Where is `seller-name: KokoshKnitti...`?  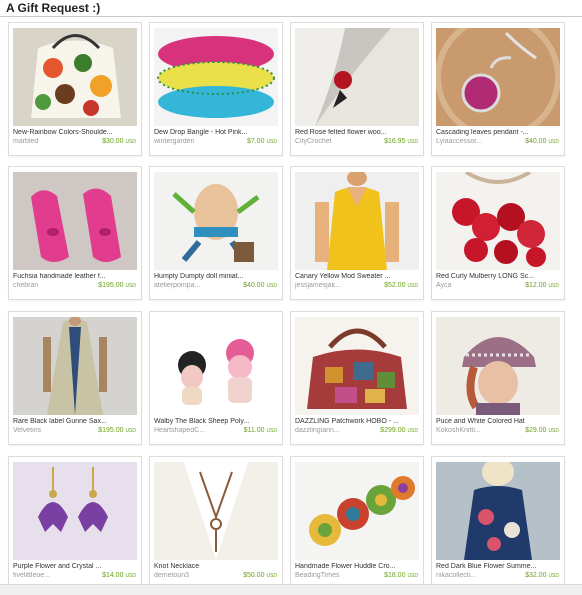
seller-name: KokoshKnitti... is located at coordinates (471, 430).